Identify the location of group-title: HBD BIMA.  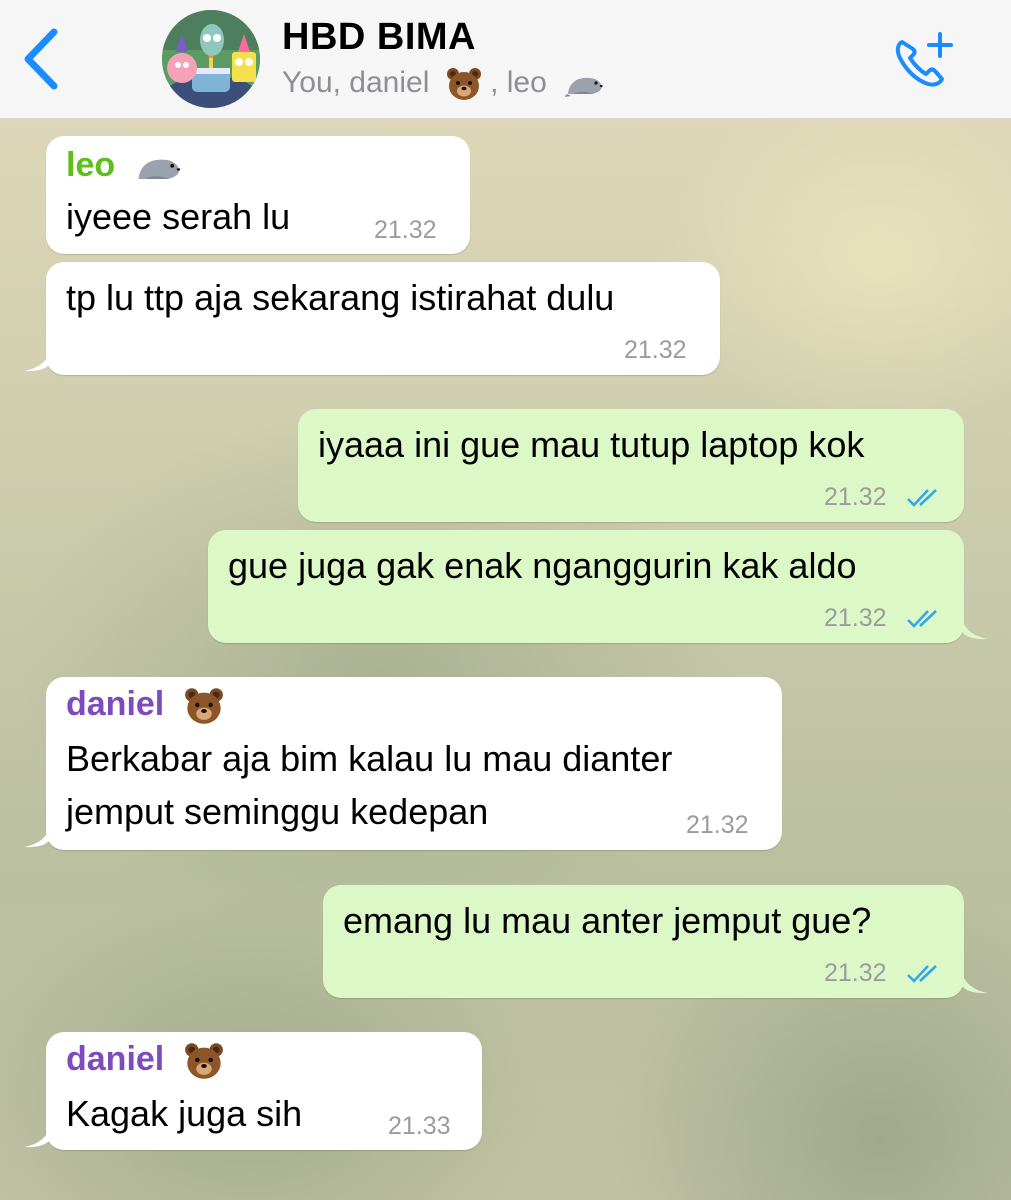
(379, 37).